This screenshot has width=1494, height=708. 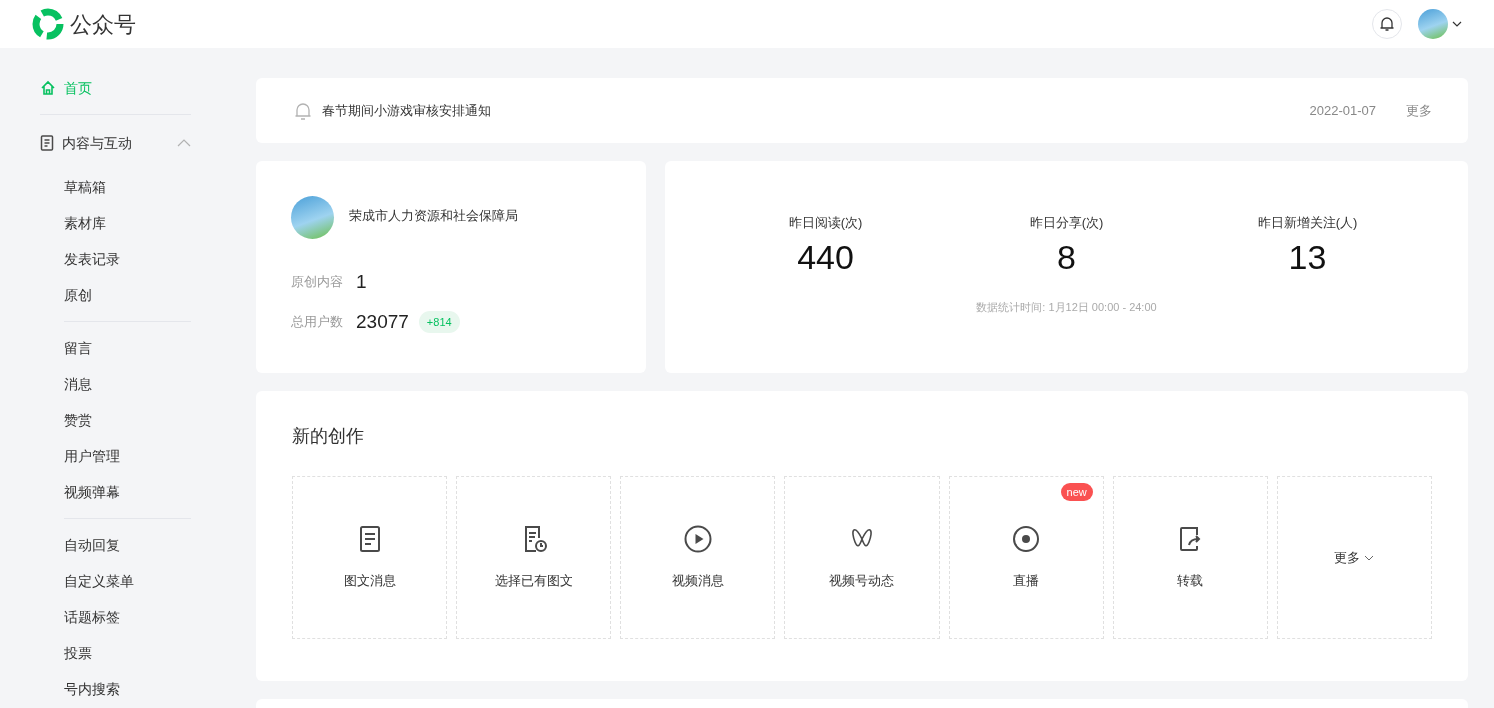 What do you see at coordinates (382, 321) in the screenshot?
I see `stat-value: 23077` at bounding box center [382, 321].